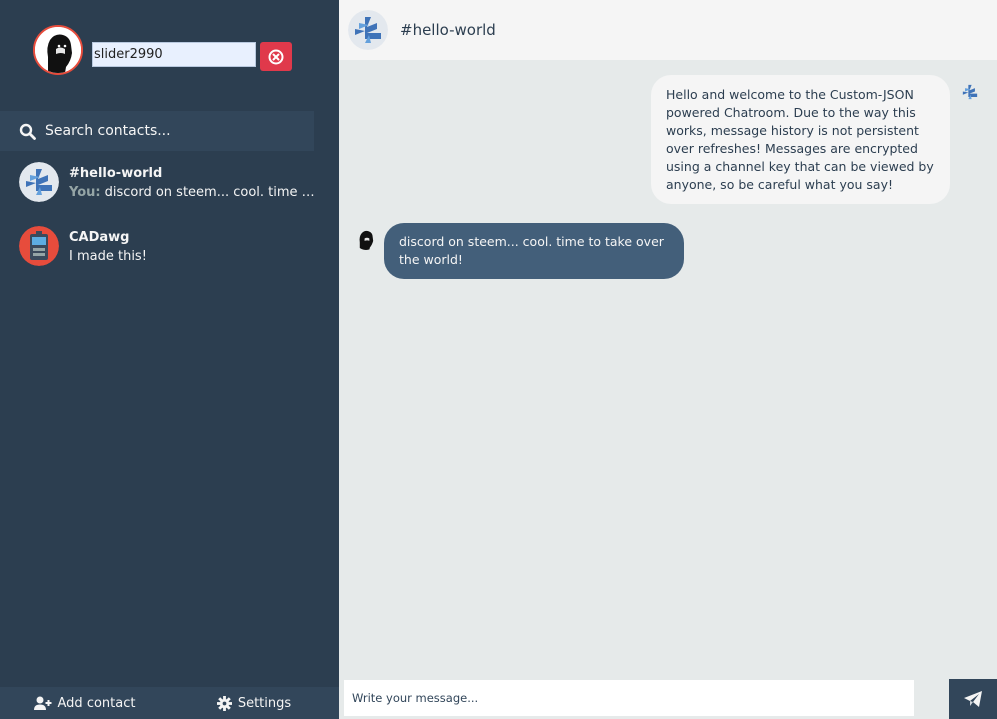 This screenshot has width=997, height=719. I want to click on profile-section, so click(169, 55).